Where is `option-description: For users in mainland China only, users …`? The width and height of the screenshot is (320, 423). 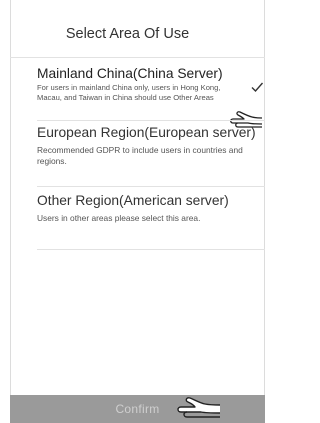 option-description: For users in mainland China only, users … is located at coordinates (129, 92).